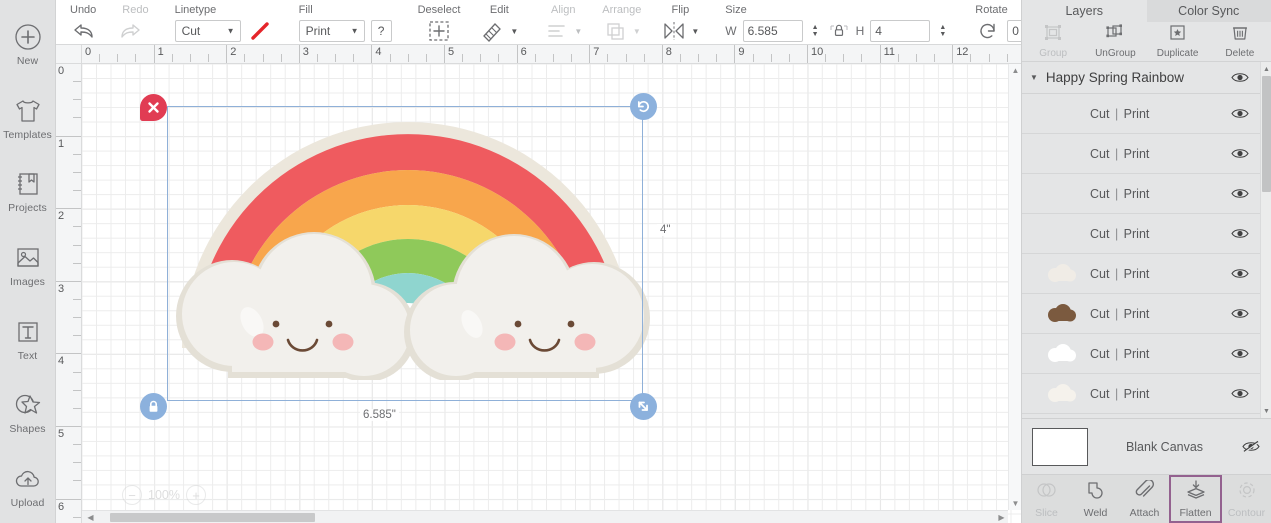 The height and width of the screenshot is (523, 1271). I want to click on slice-button: Slice, so click(1046, 499).